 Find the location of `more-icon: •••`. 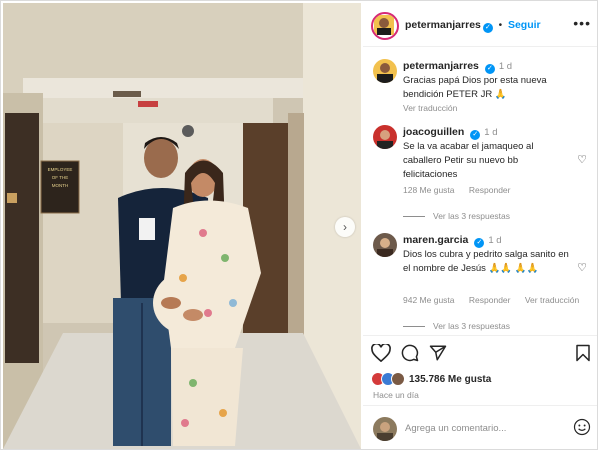

more-icon: ••• is located at coordinates (582, 23).